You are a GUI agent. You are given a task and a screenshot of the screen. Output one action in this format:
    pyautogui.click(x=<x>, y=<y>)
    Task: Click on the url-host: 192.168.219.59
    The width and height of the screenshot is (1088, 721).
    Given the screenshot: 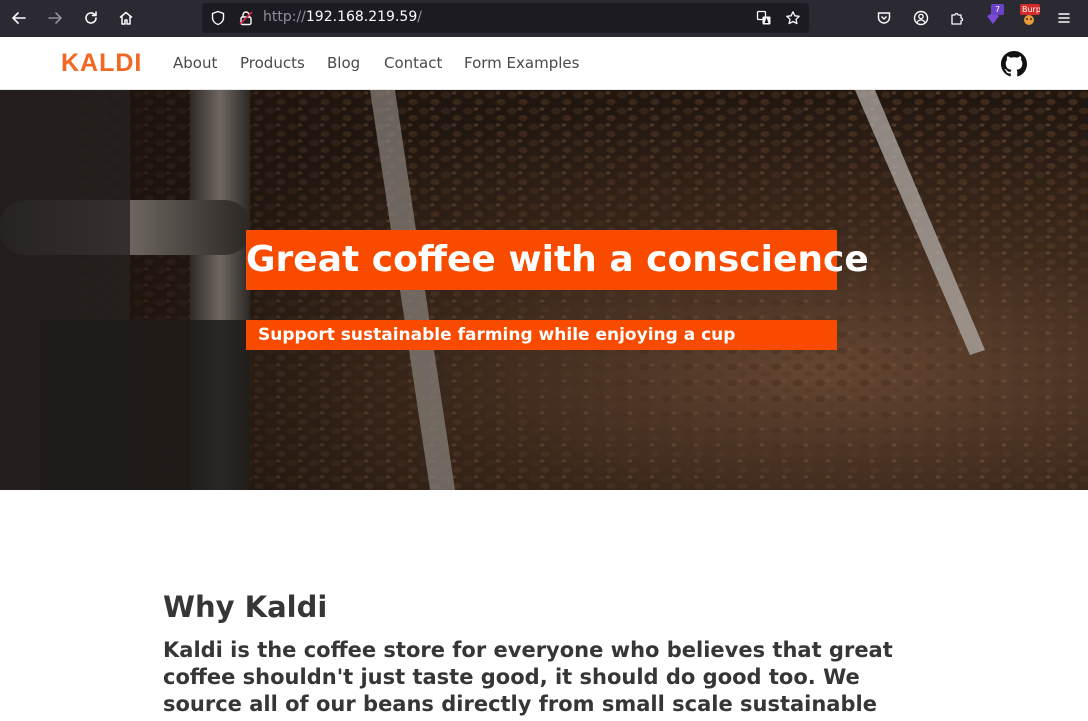 What is the action you would take?
    pyautogui.click(x=361, y=17)
    